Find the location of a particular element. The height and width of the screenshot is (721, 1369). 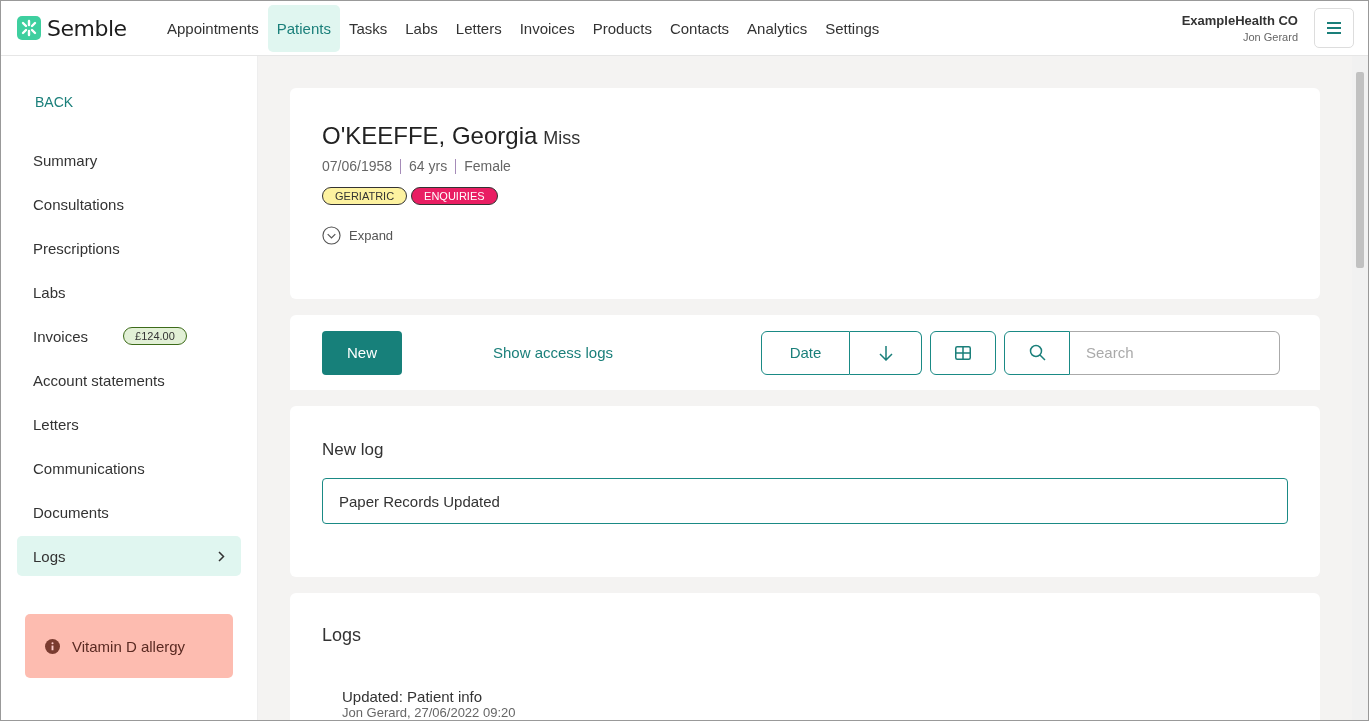

new-button: New is located at coordinates (362, 352).